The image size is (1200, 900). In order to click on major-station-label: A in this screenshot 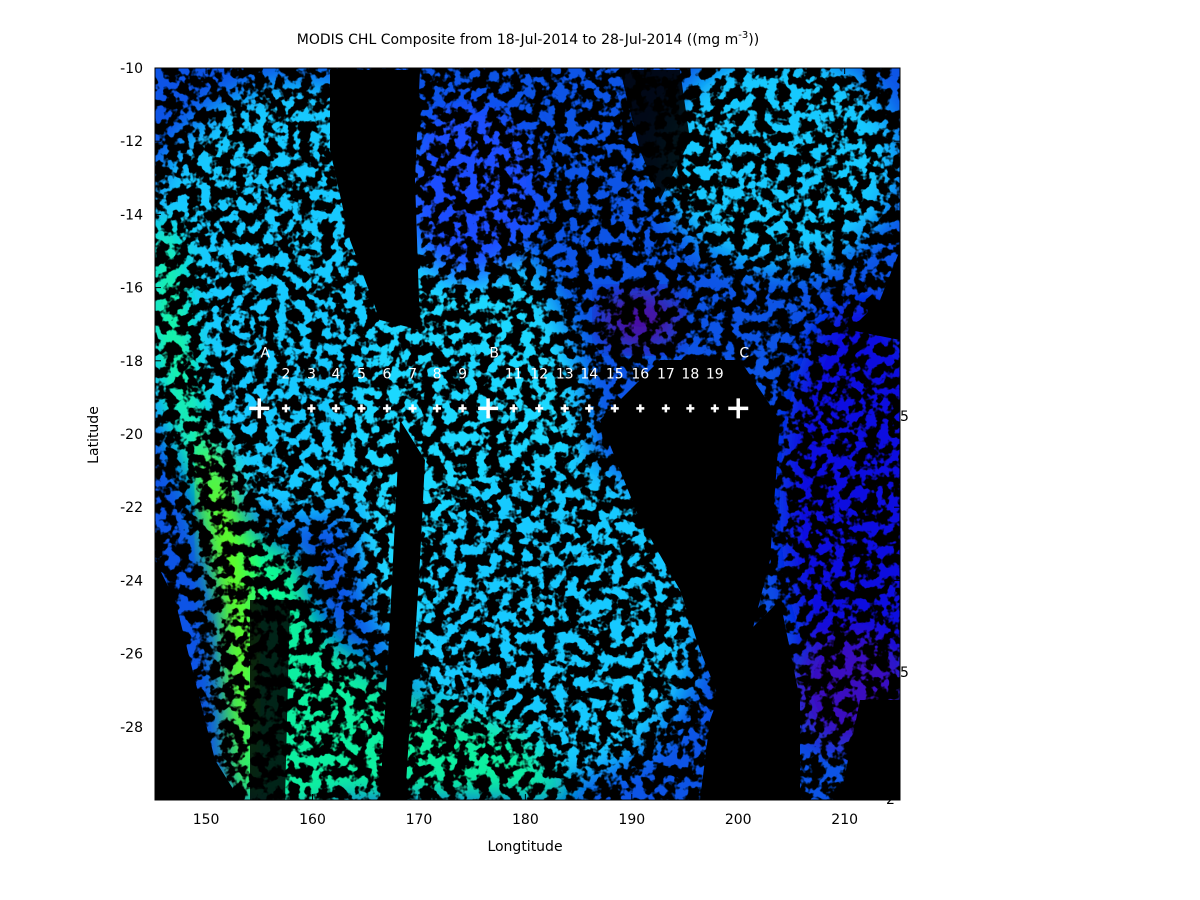, I will do `click(266, 353)`.